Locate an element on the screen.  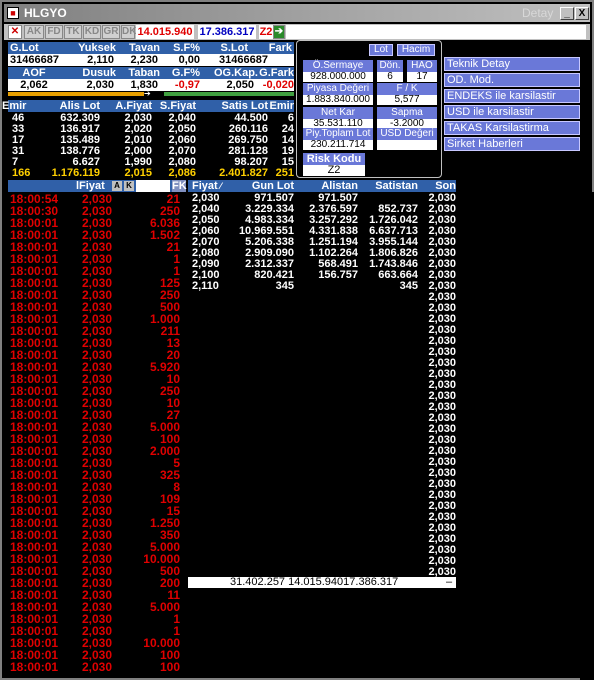
fk-value: 5,577 is located at coordinates (407, 100).